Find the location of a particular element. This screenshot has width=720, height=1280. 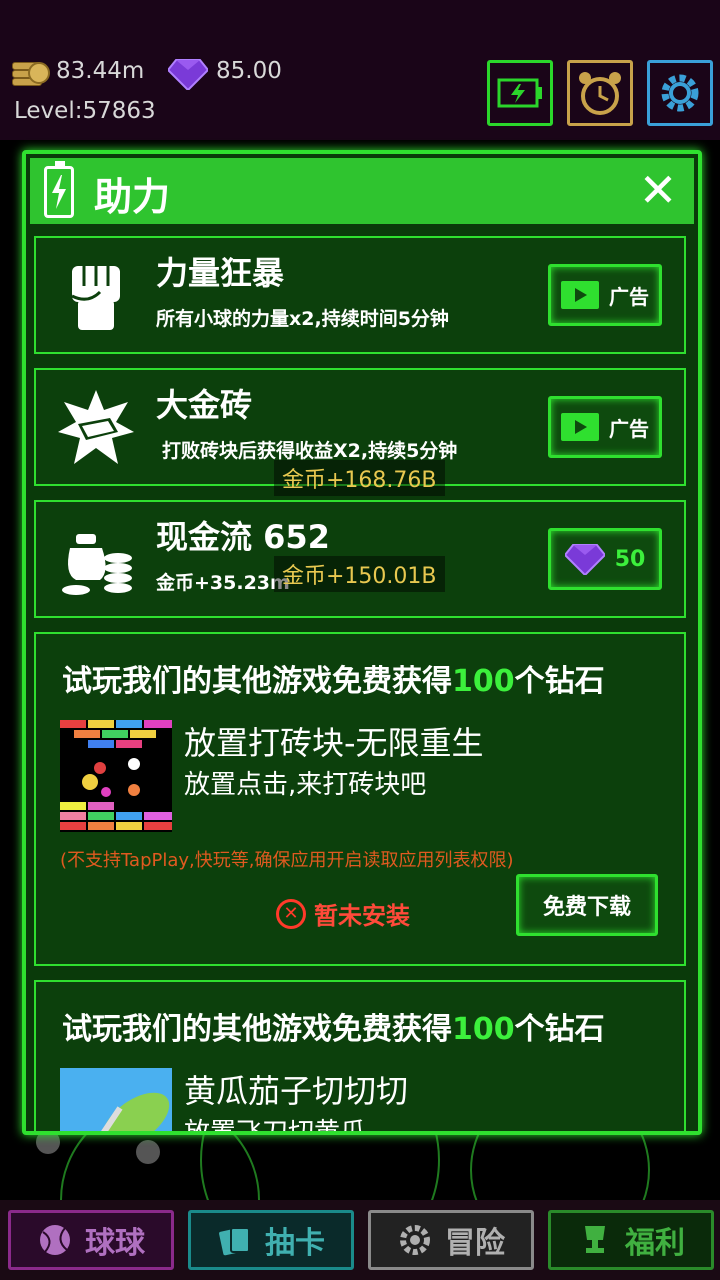

promo-note: (不支持TapPlay,快玩等,确保应用开启读取应用列表权限) is located at coordinates (287, 860).